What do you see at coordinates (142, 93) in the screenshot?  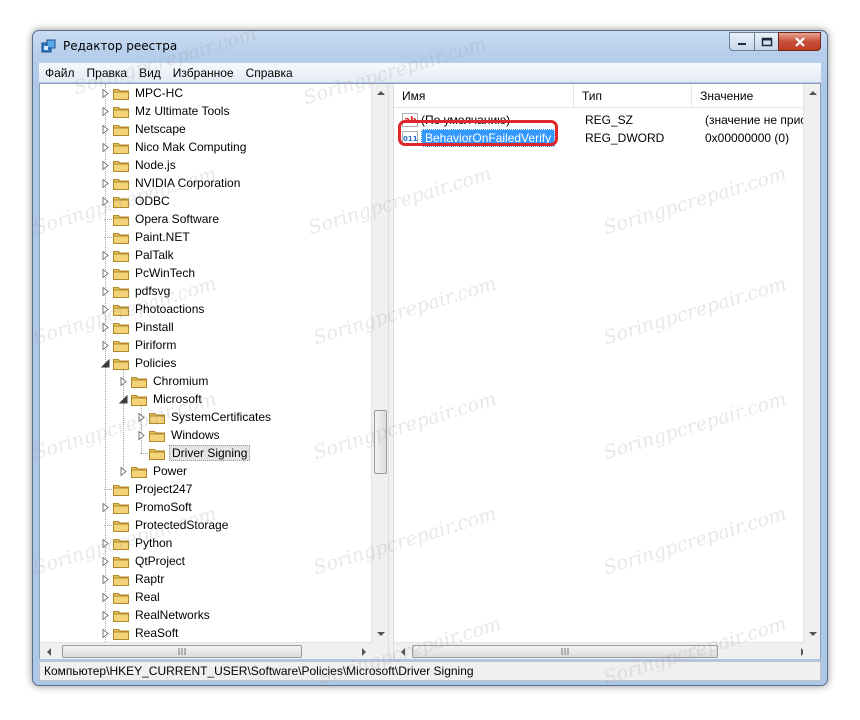 I see `tree-node: MPC-HC` at bounding box center [142, 93].